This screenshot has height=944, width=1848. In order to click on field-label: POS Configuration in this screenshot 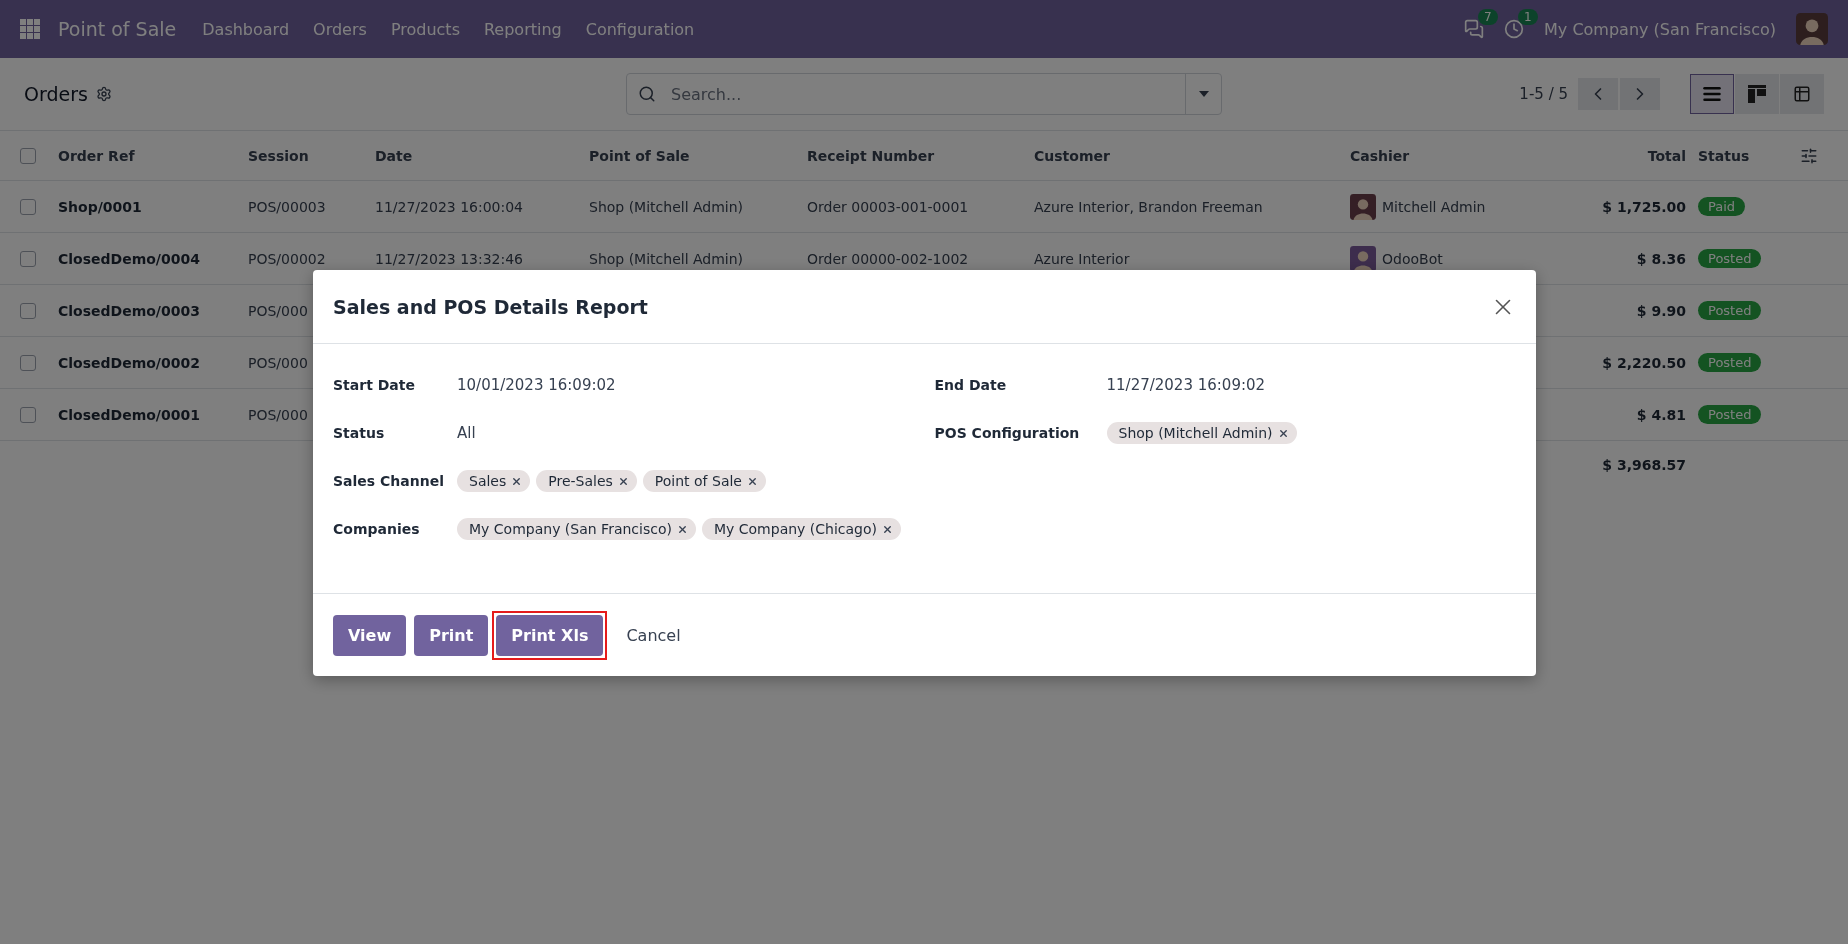, I will do `click(1007, 433)`.